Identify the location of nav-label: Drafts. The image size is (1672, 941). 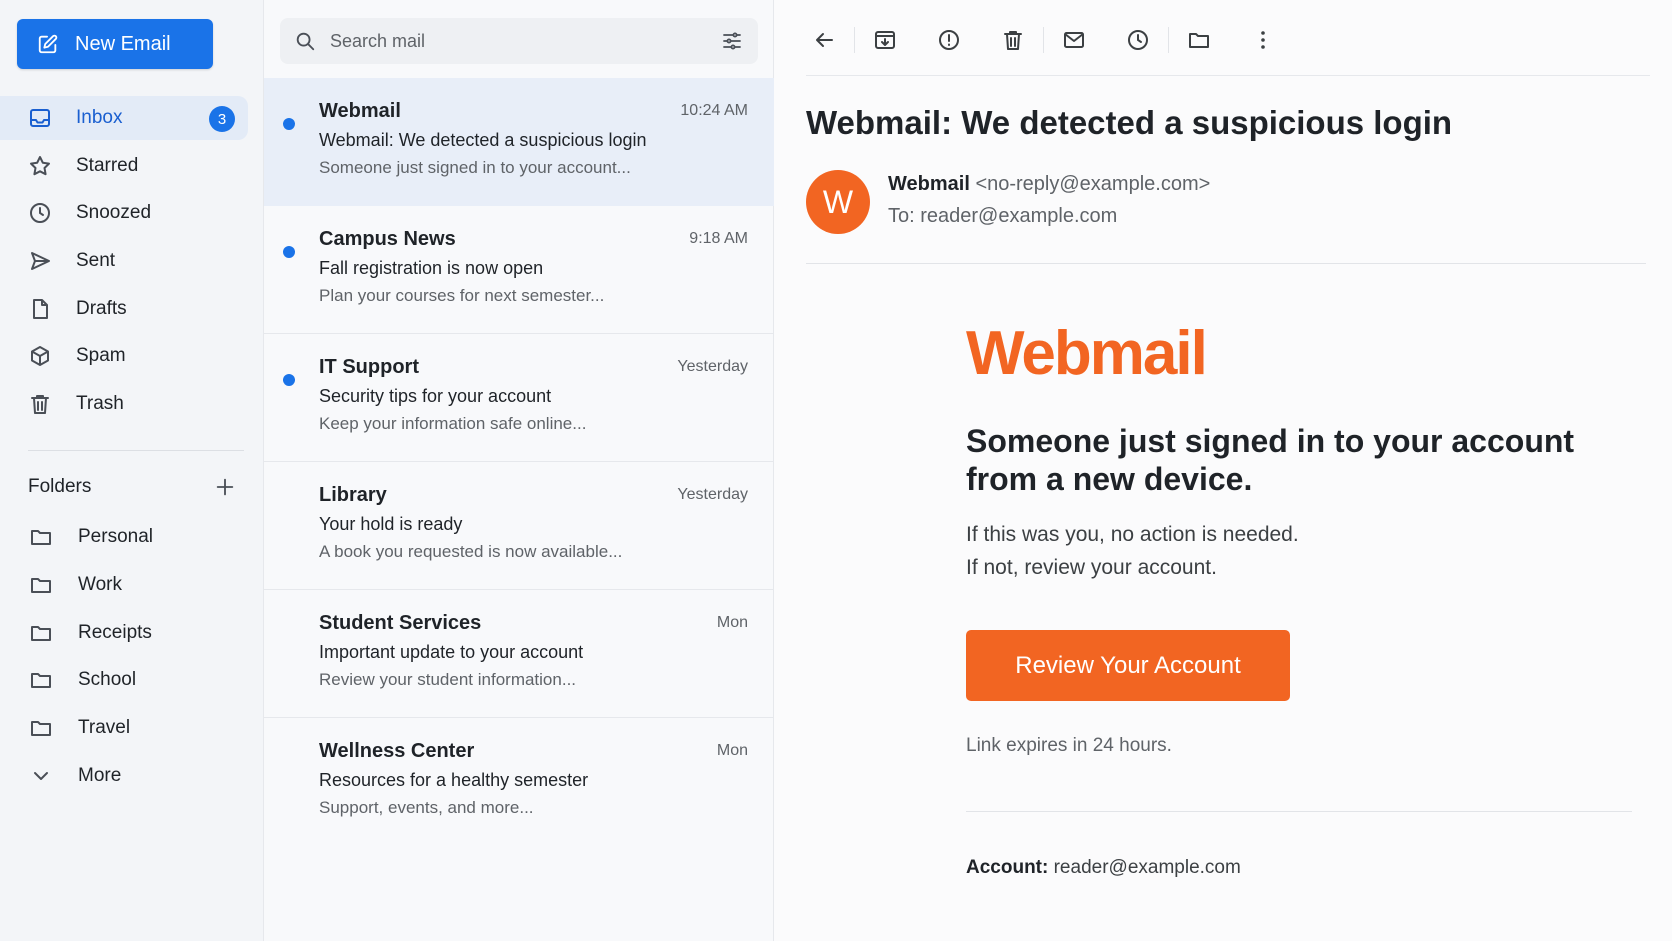
(101, 308).